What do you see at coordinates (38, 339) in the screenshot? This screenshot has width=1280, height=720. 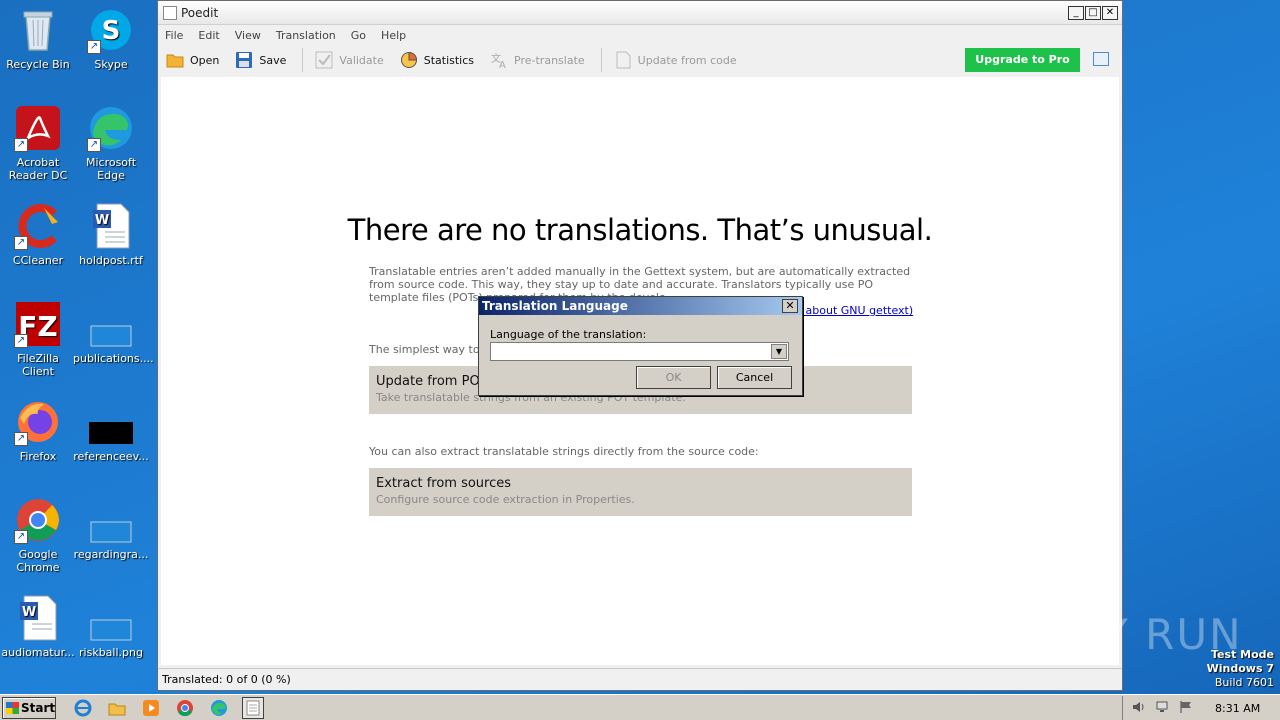 I see `desktop-icon-filezilla: FZ ↗ FileZilla Client` at bounding box center [38, 339].